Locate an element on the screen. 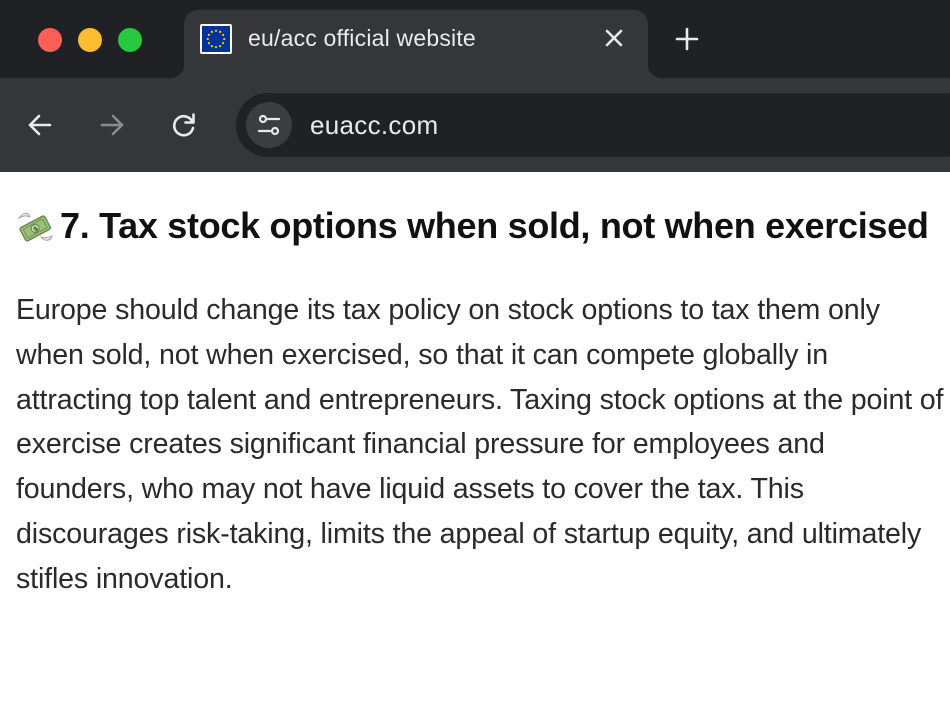 This screenshot has height=716, width=950. browser-tab: eu/acc official website is located at coordinates (416, 44).